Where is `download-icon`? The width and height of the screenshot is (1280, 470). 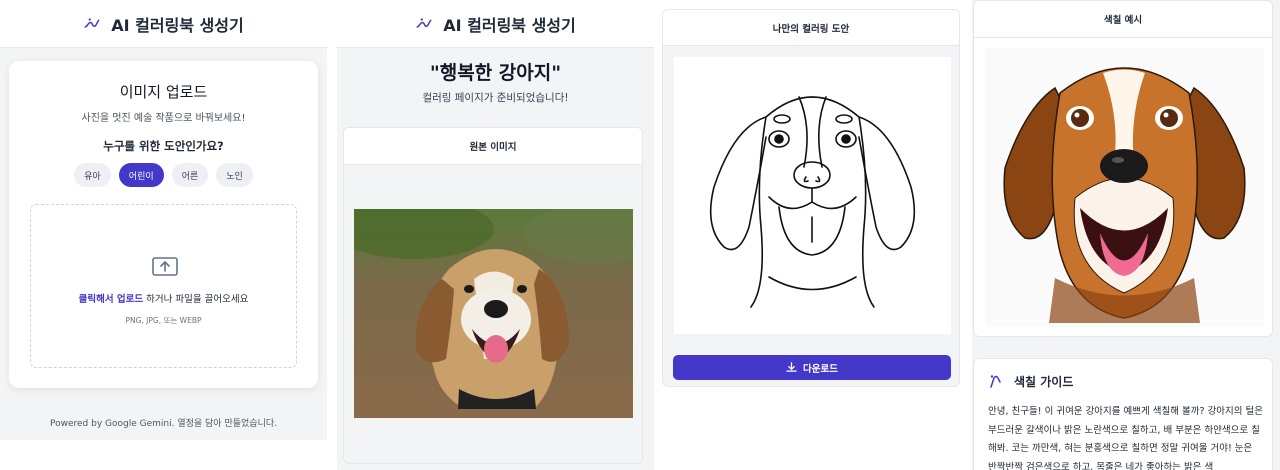
download-icon is located at coordinates (791, 367).